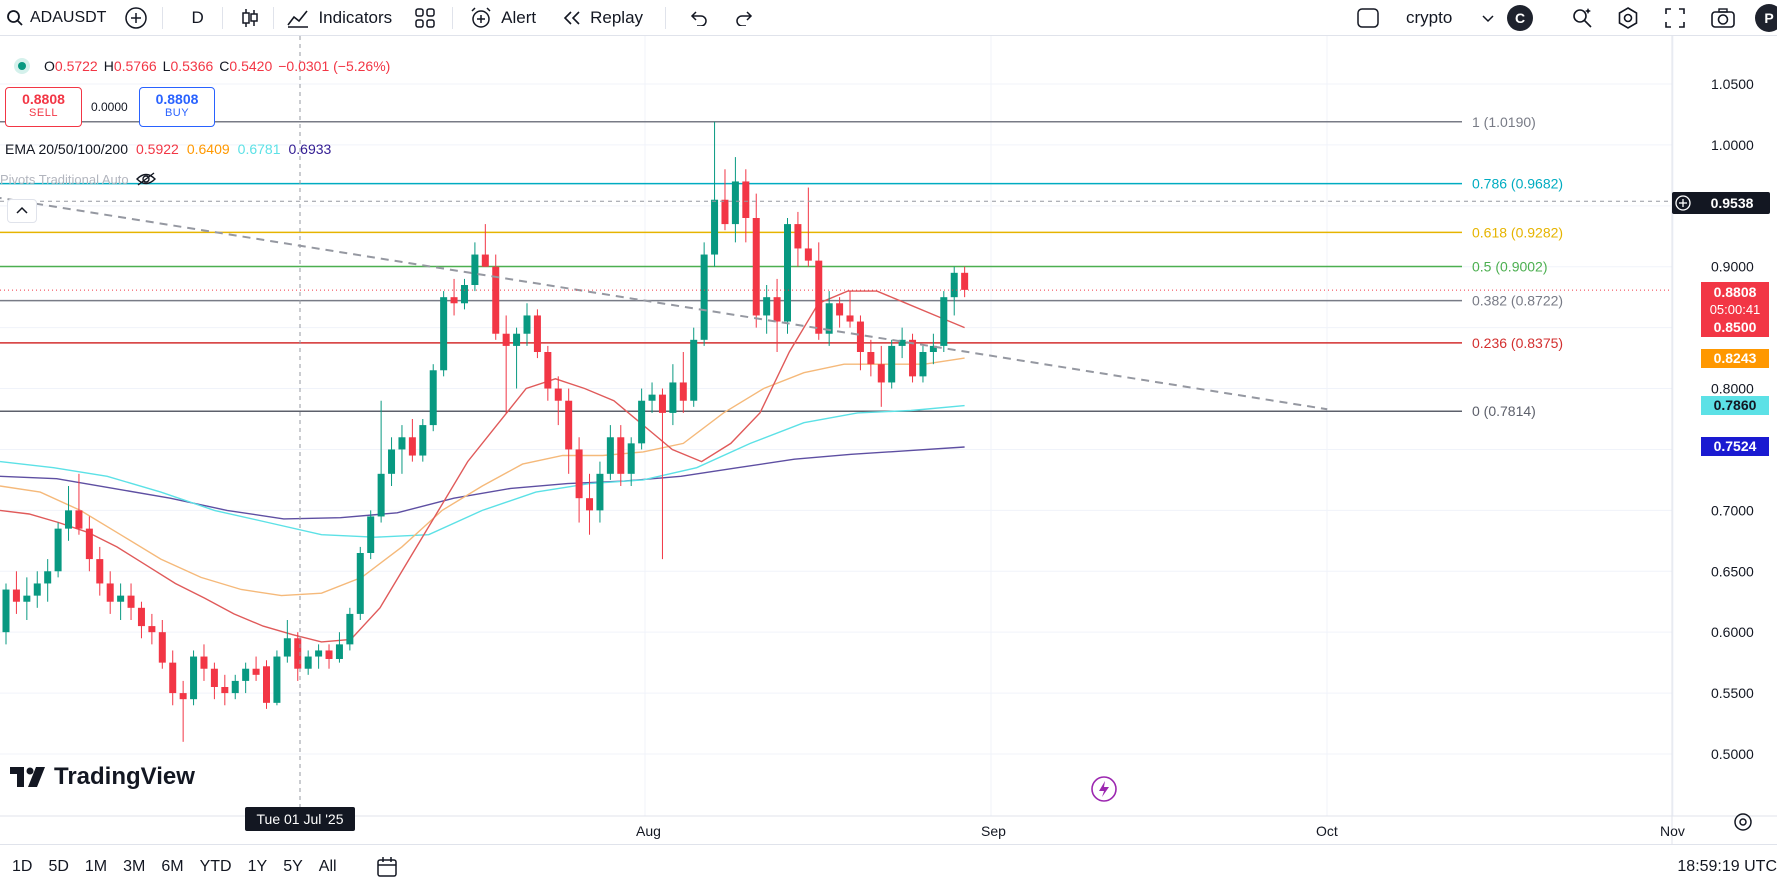 This screenshot has width=1777, height=888. I want to click on timeframe-5y: 5Y, so click(293, 867).